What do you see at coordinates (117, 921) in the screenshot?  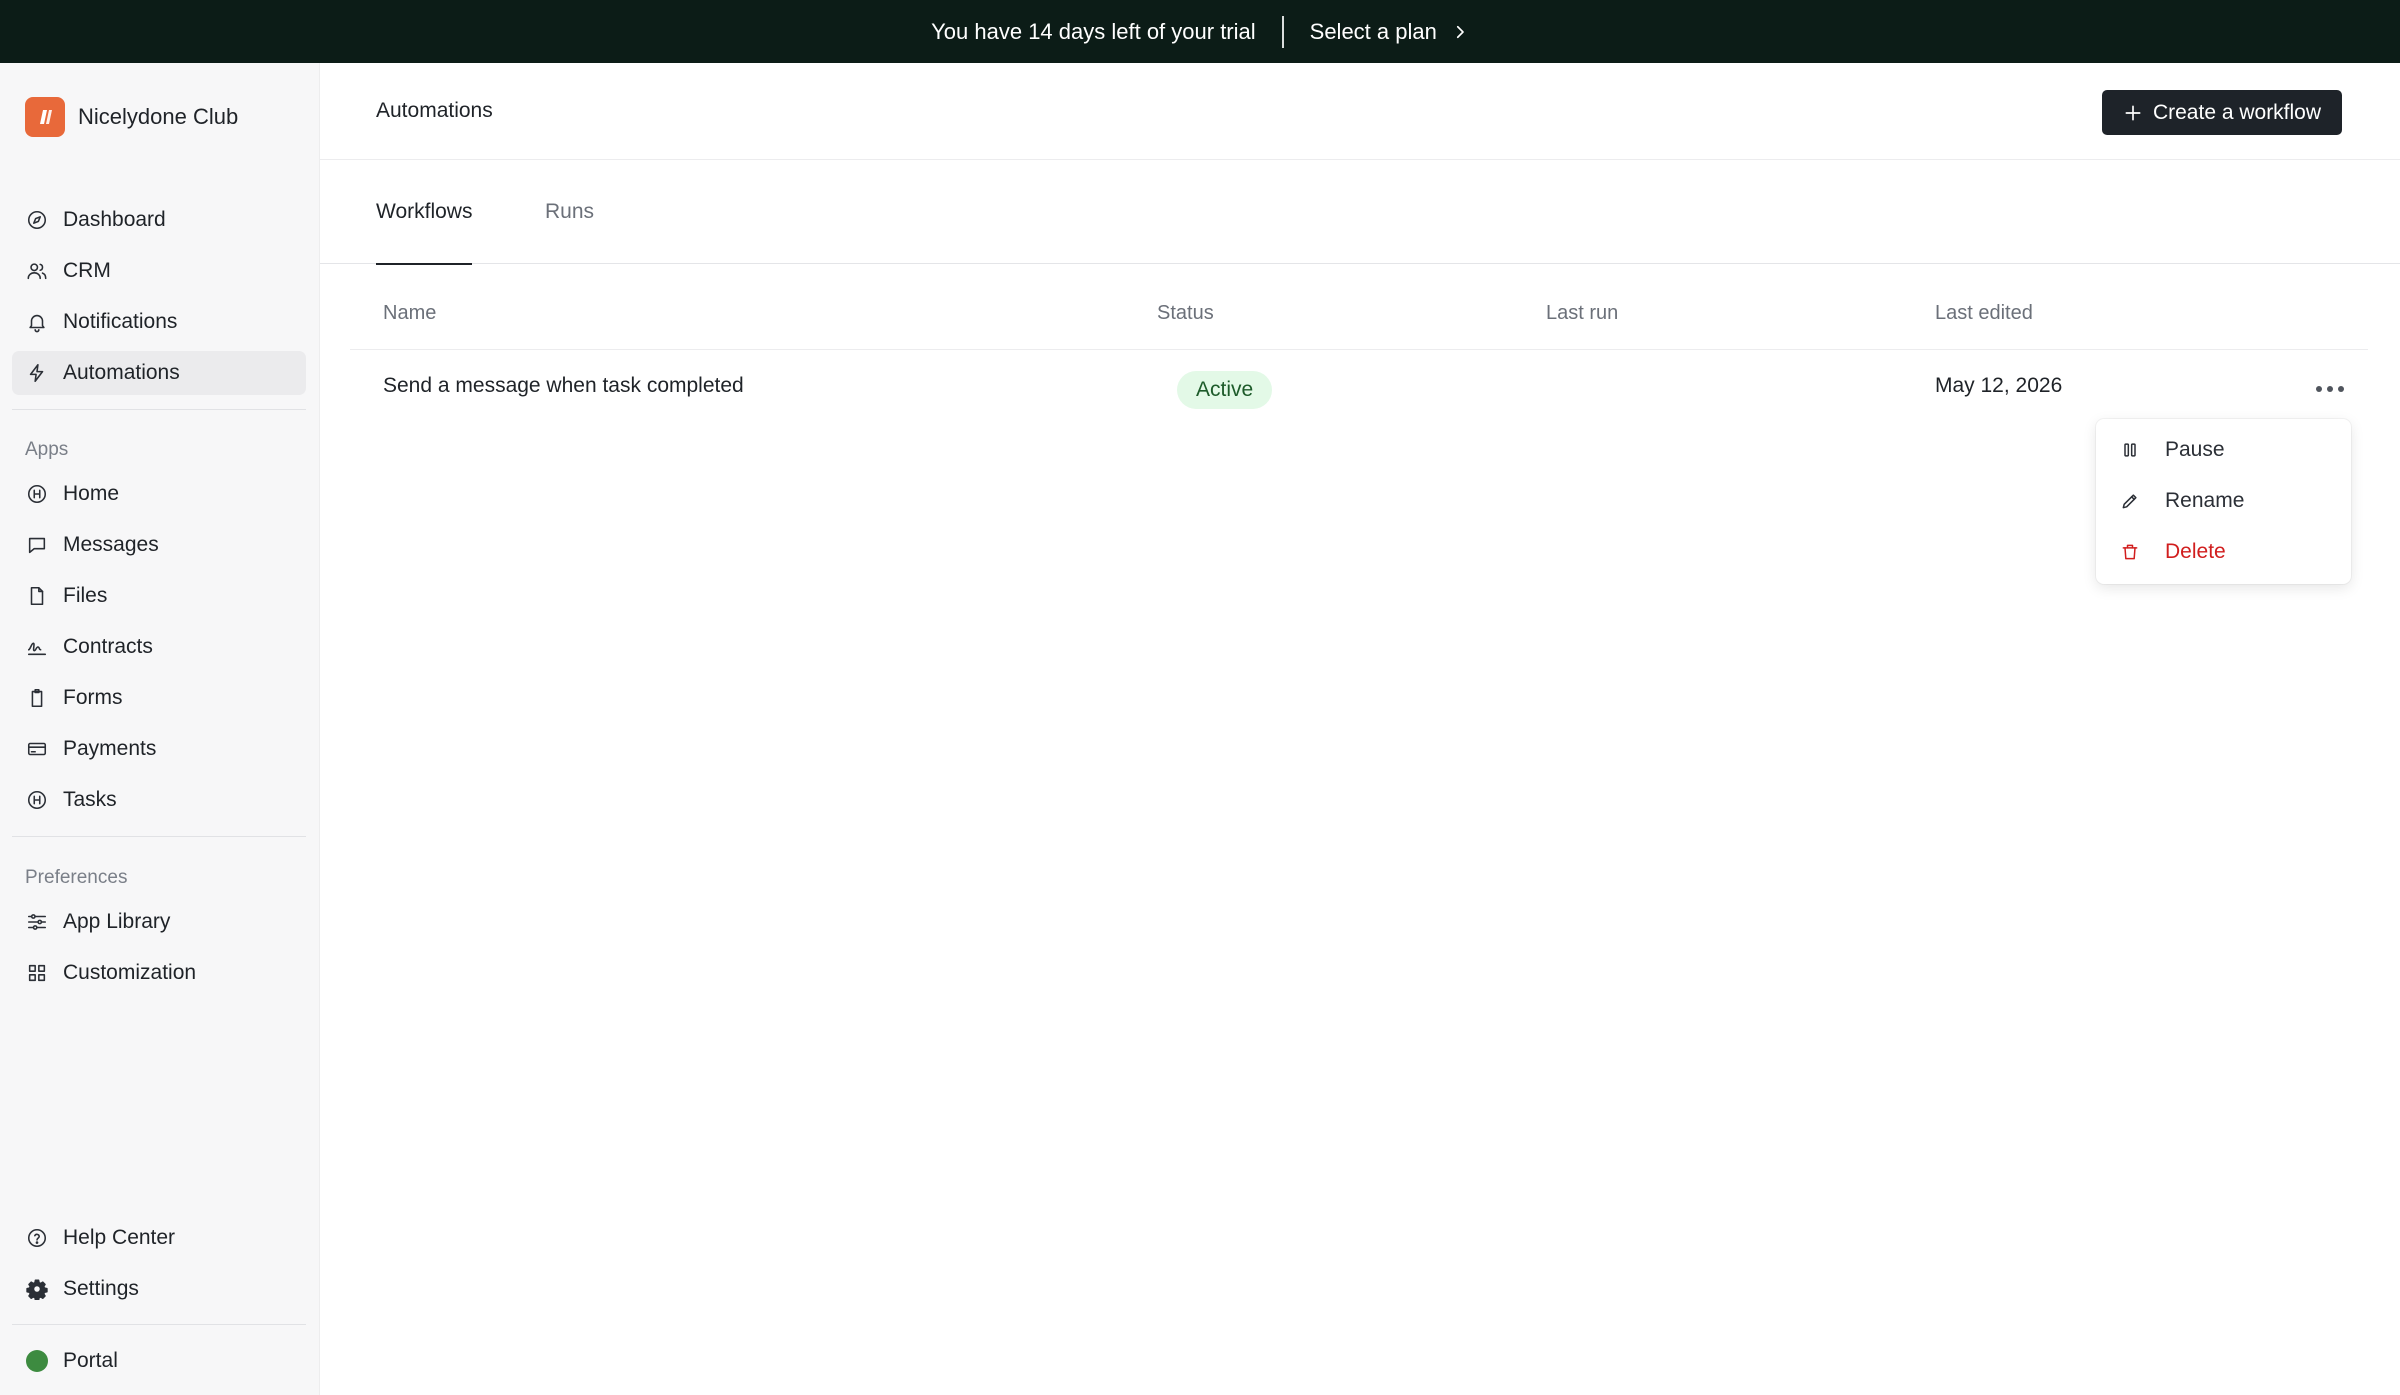 I see `sidebar-item-label: App Library` at bounding box center [117, 921].